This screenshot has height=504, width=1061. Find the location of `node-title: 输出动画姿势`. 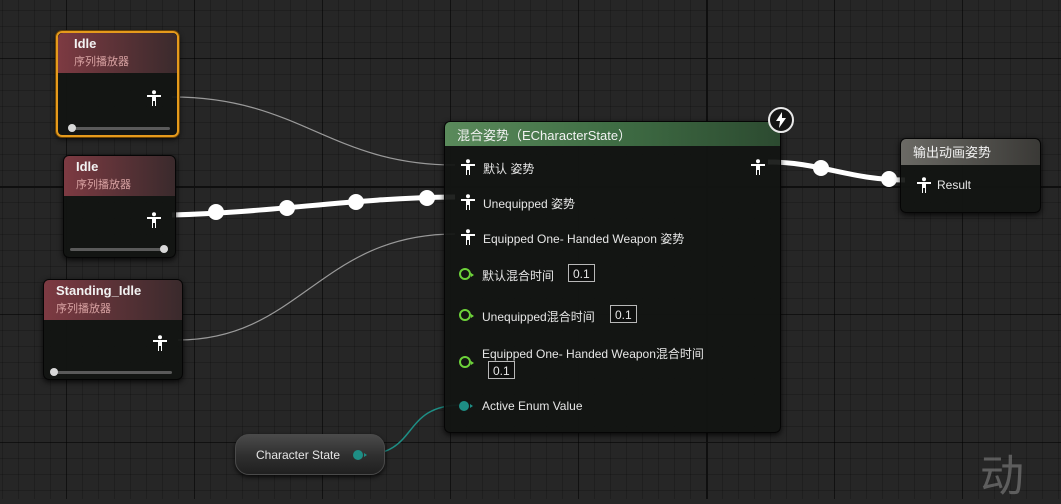

node-title: 输出动画姿势 is located at coordinates (952, 152).